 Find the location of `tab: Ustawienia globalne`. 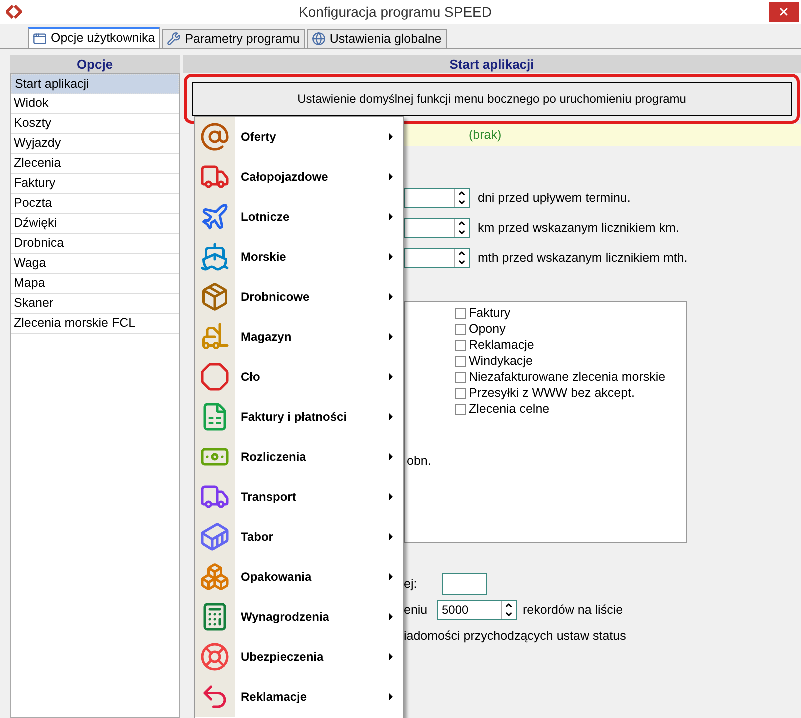

tab: Ustawienia globalne is located at coordinates (376, 38).